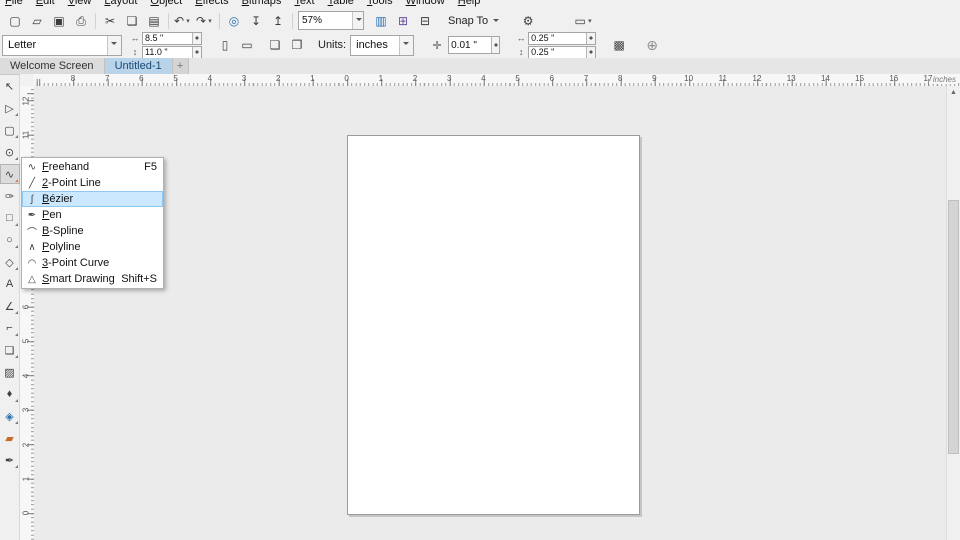 This screenshot has height=540, width=960. Describe the element at coordinates (14, 3) in the screenshot. I see `menu-file: File` at that location.